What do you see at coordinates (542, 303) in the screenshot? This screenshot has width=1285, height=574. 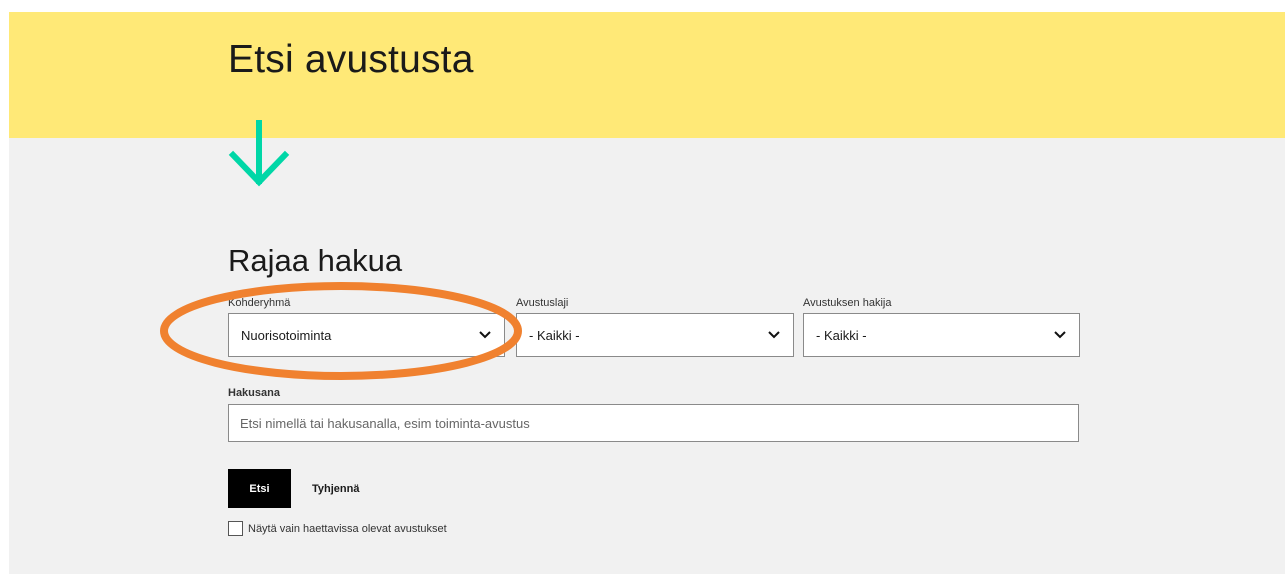 I see `grant-type-label: Avustuslaji` at bounding box center [542, 303].